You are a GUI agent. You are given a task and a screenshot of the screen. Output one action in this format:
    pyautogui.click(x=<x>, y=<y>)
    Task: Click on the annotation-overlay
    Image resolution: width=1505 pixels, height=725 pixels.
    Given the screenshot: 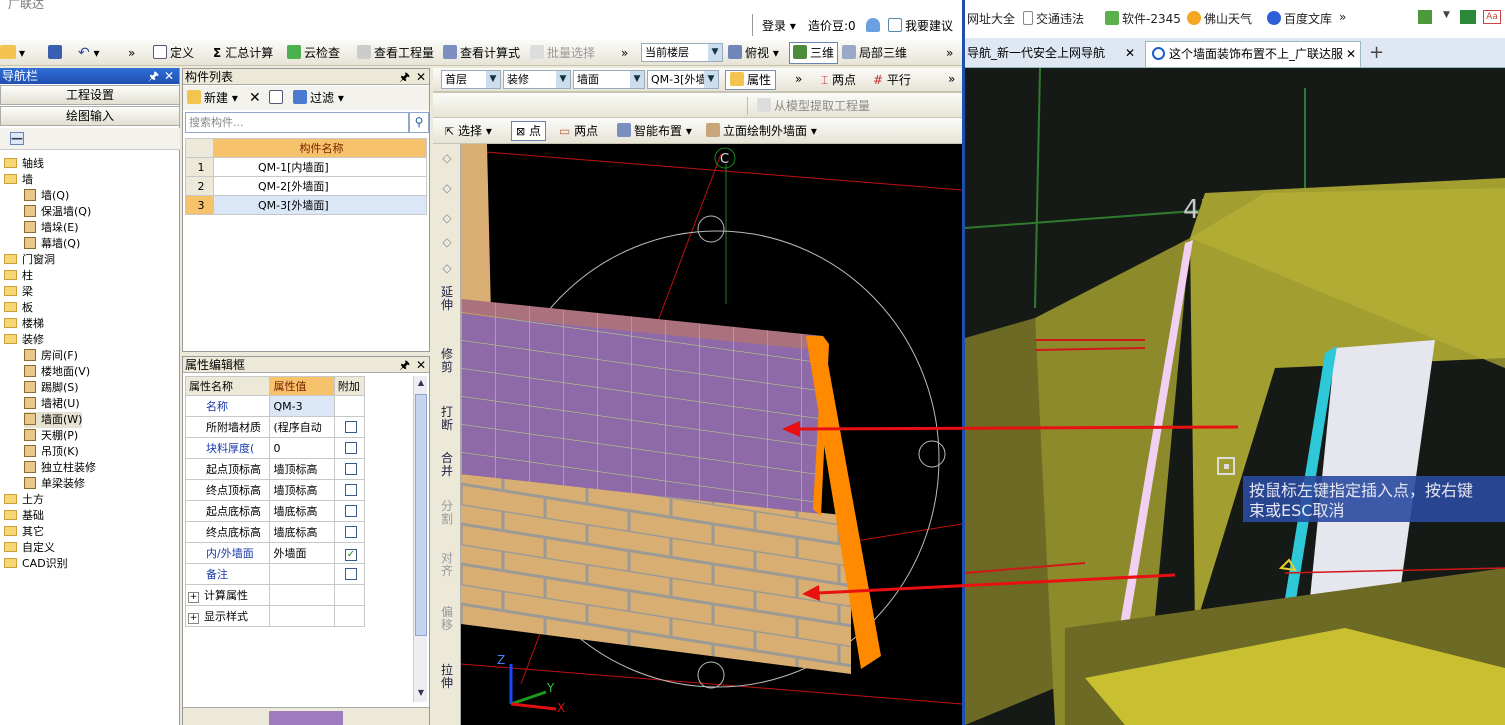 What is the action you would take?
    pyautogui.click(x=1010, y=511)
    